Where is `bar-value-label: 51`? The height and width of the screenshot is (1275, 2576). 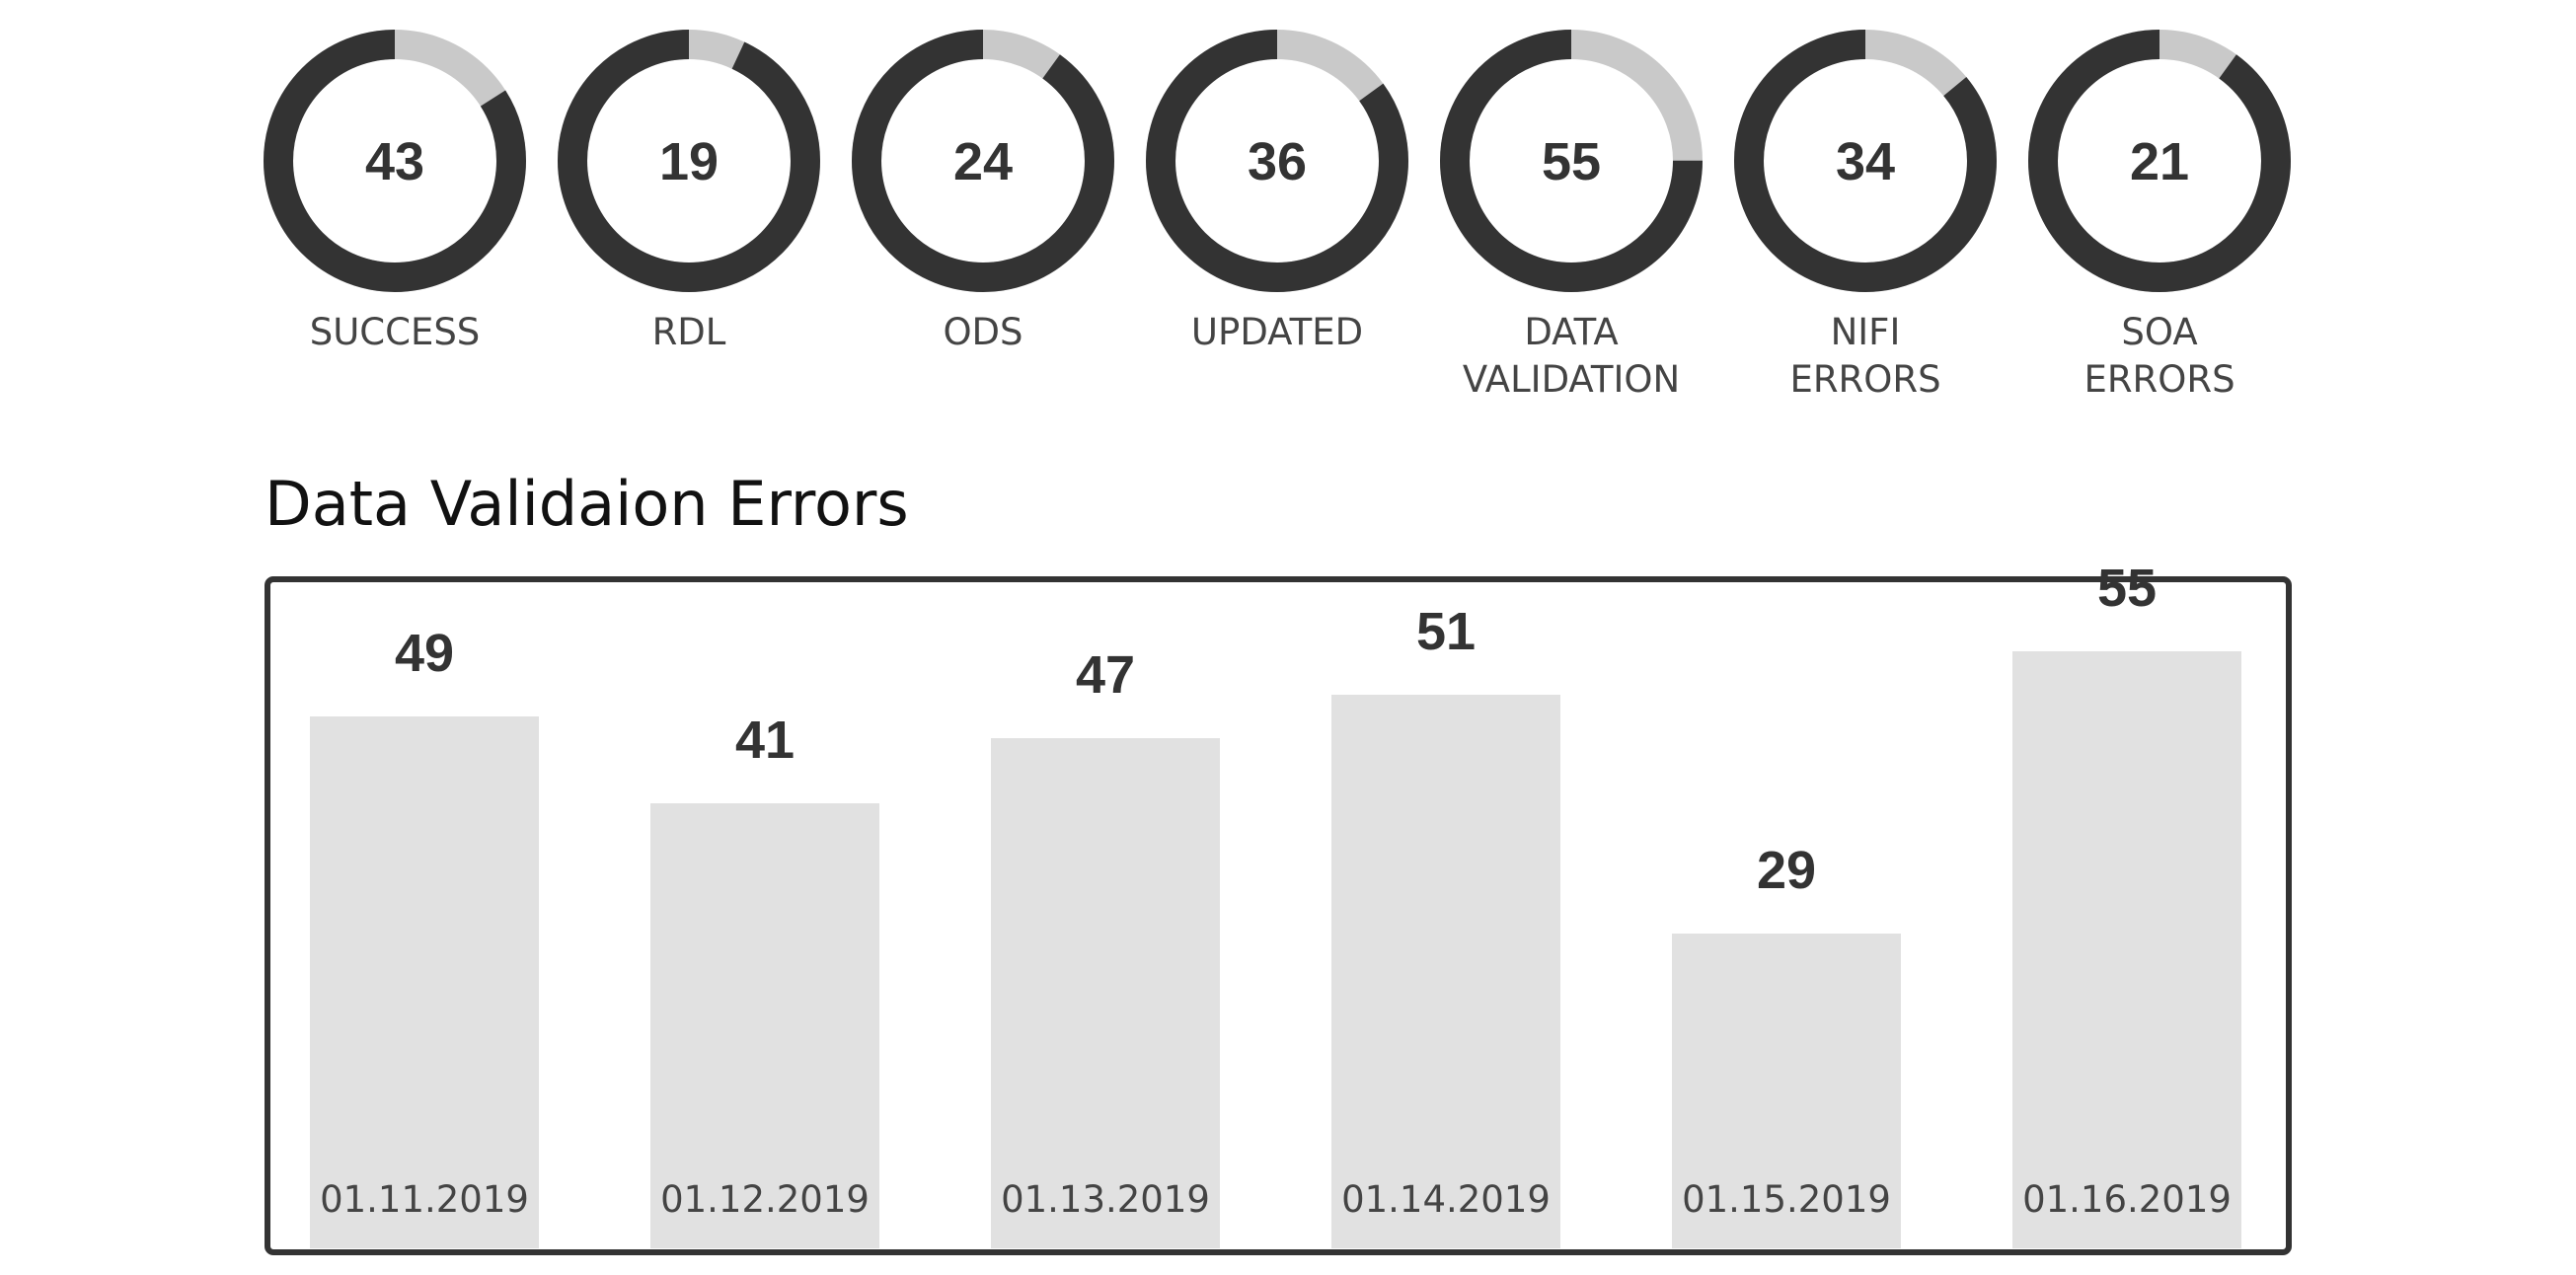
bar-value-label: 51 is located at coordinates (1446, 631).